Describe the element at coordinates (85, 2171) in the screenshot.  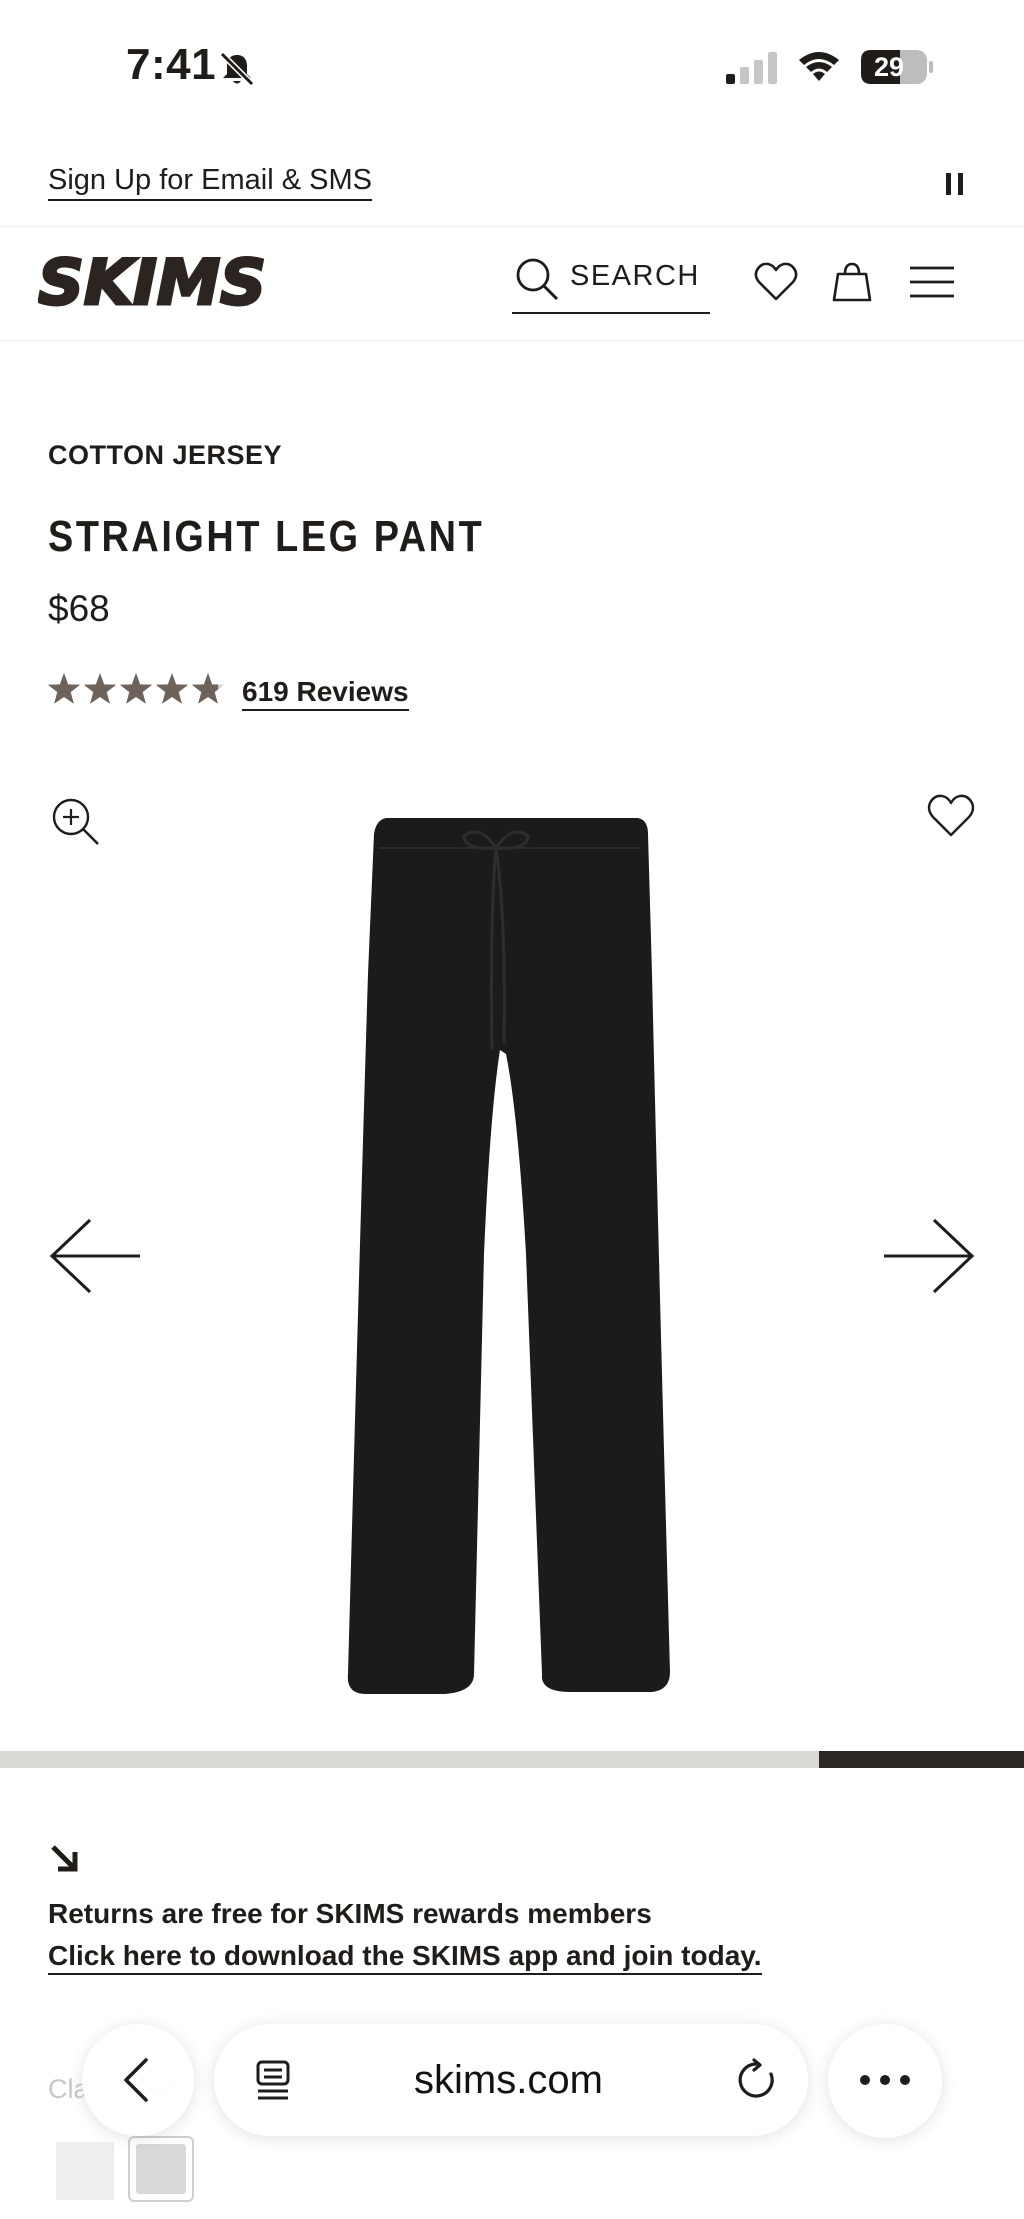
I see `color-swatch` at that location.